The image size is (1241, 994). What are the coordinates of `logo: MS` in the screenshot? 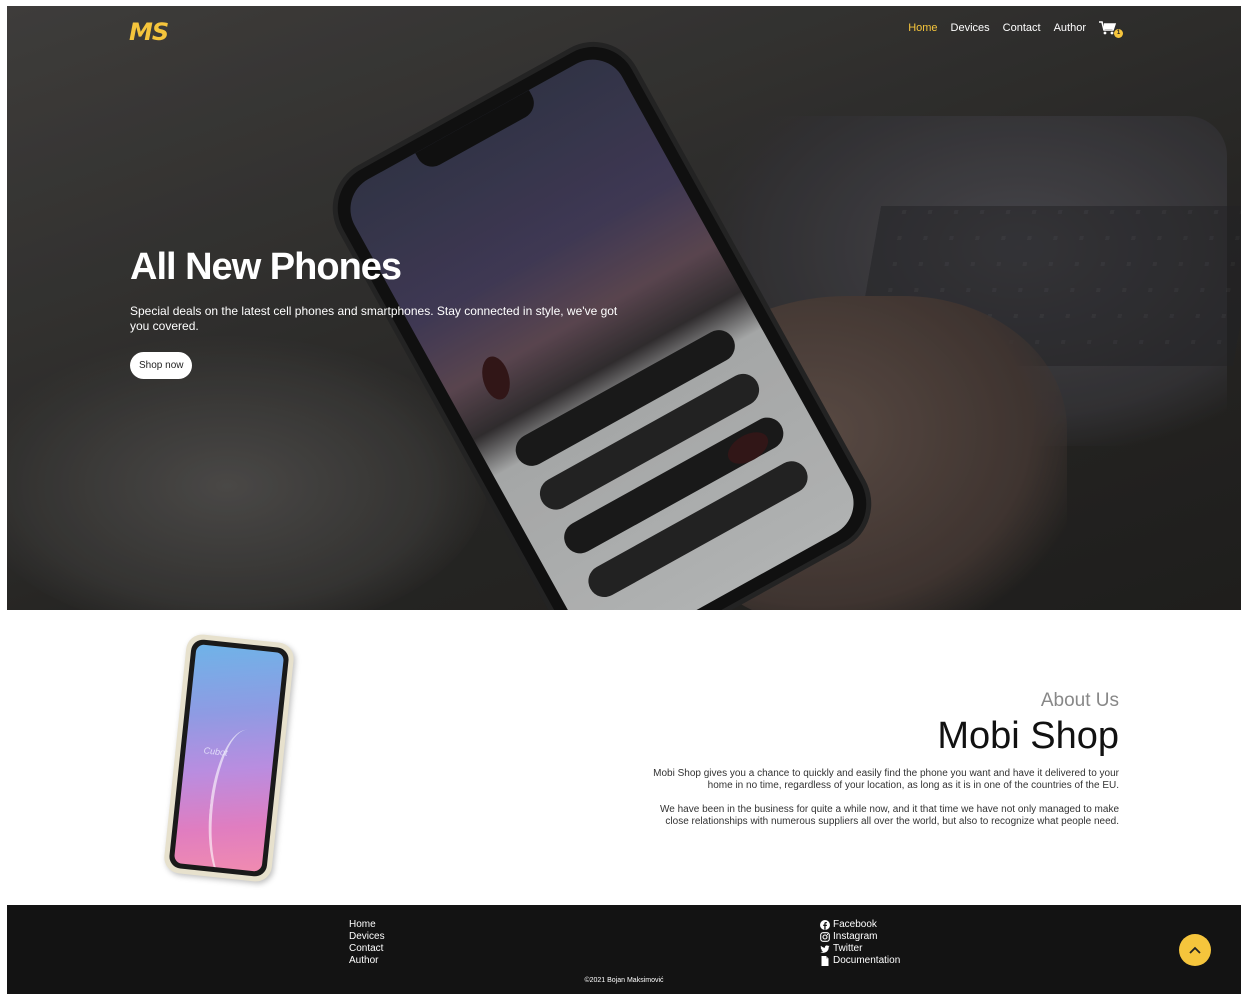 It's located at (149, 32).